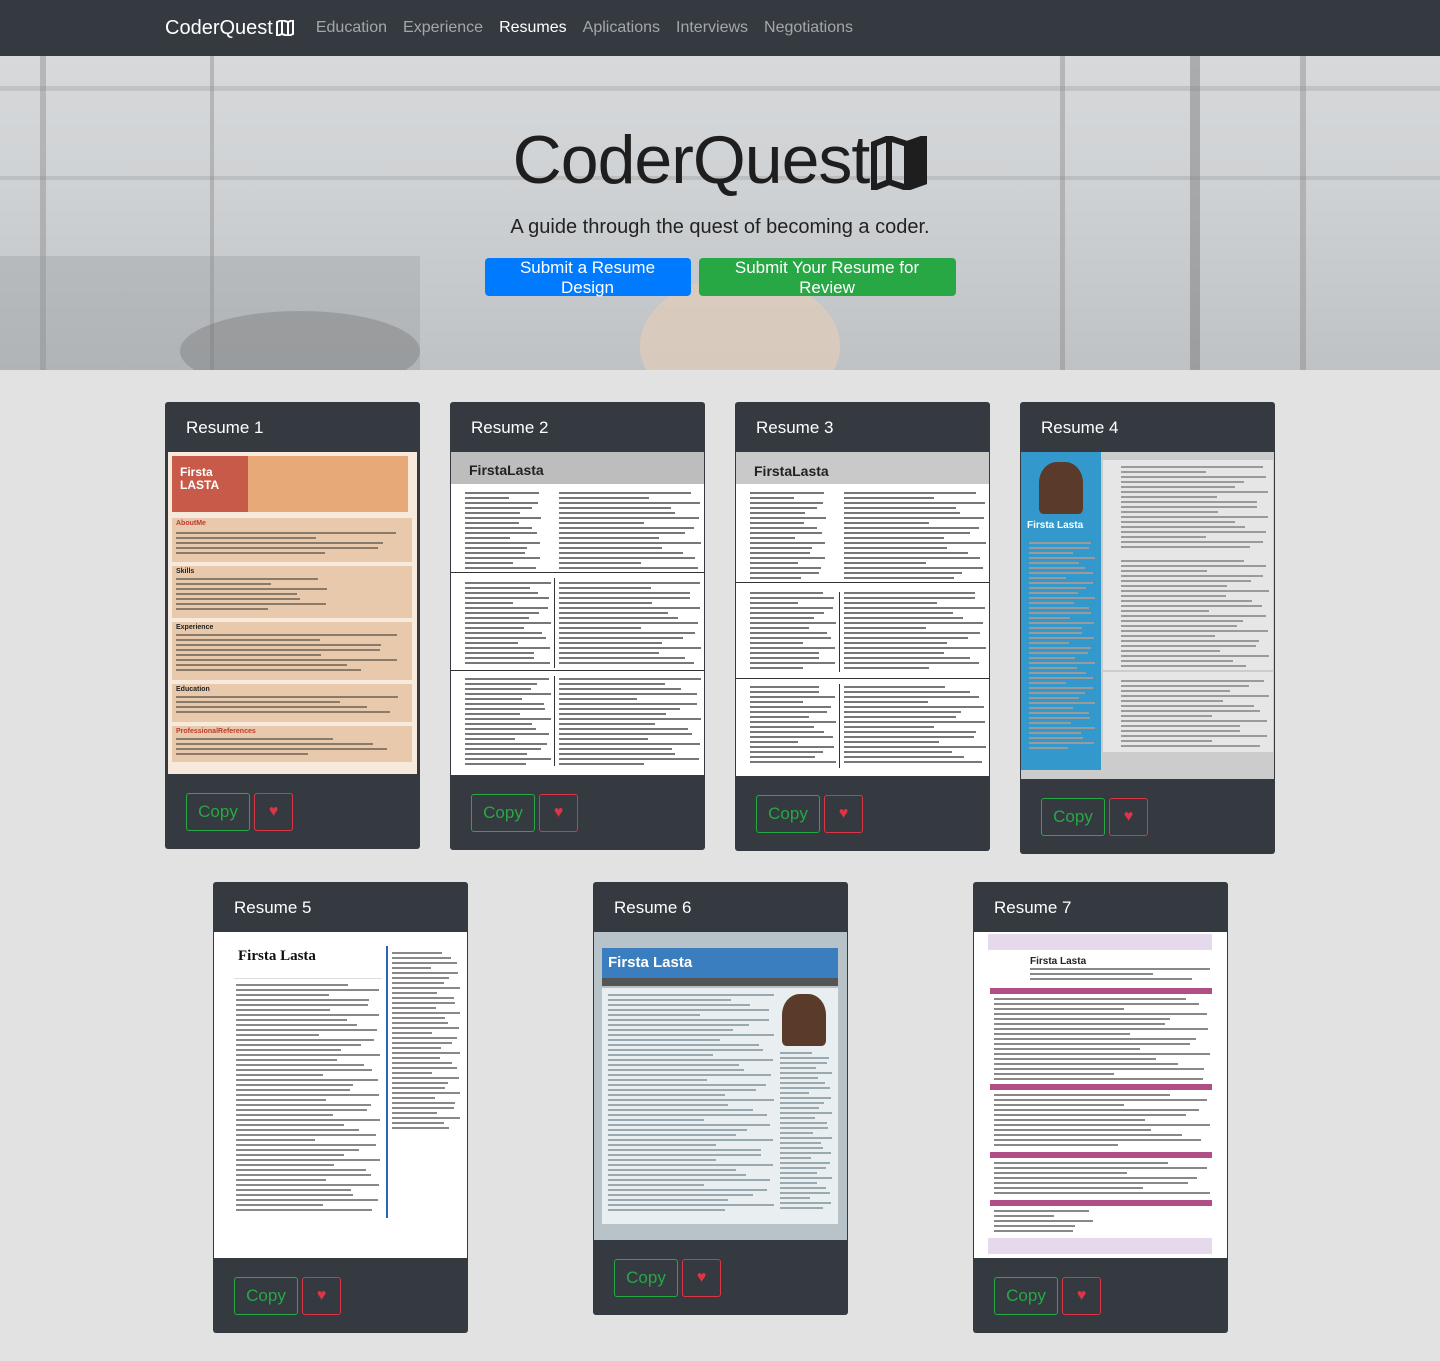  What do you see at coordinates (510, 427) in the screenshot?
I see `card-title: Resume 2` at bounding box center [510, 427].